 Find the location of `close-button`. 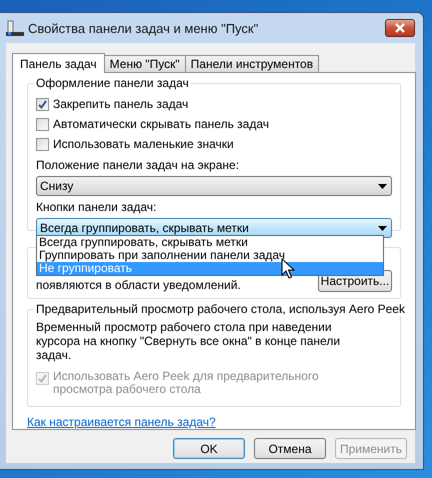

close-button is located at coordinates (400, 28).